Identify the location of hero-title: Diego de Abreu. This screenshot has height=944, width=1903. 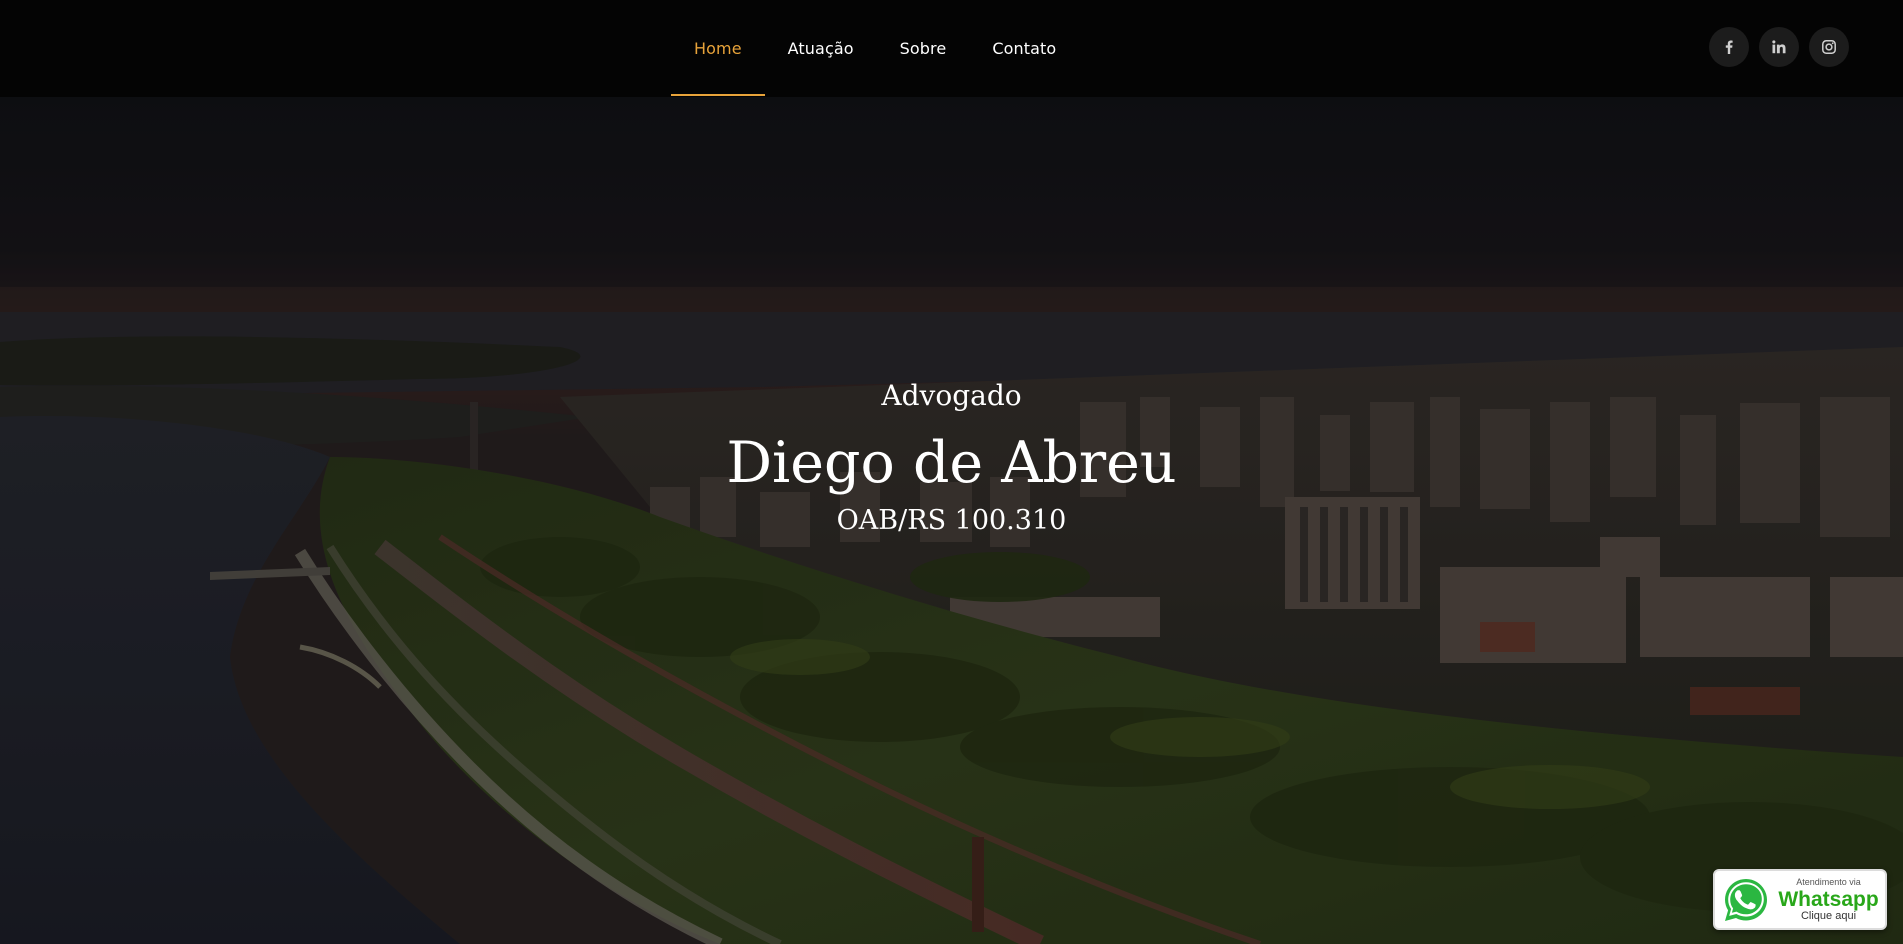
(951, 463).